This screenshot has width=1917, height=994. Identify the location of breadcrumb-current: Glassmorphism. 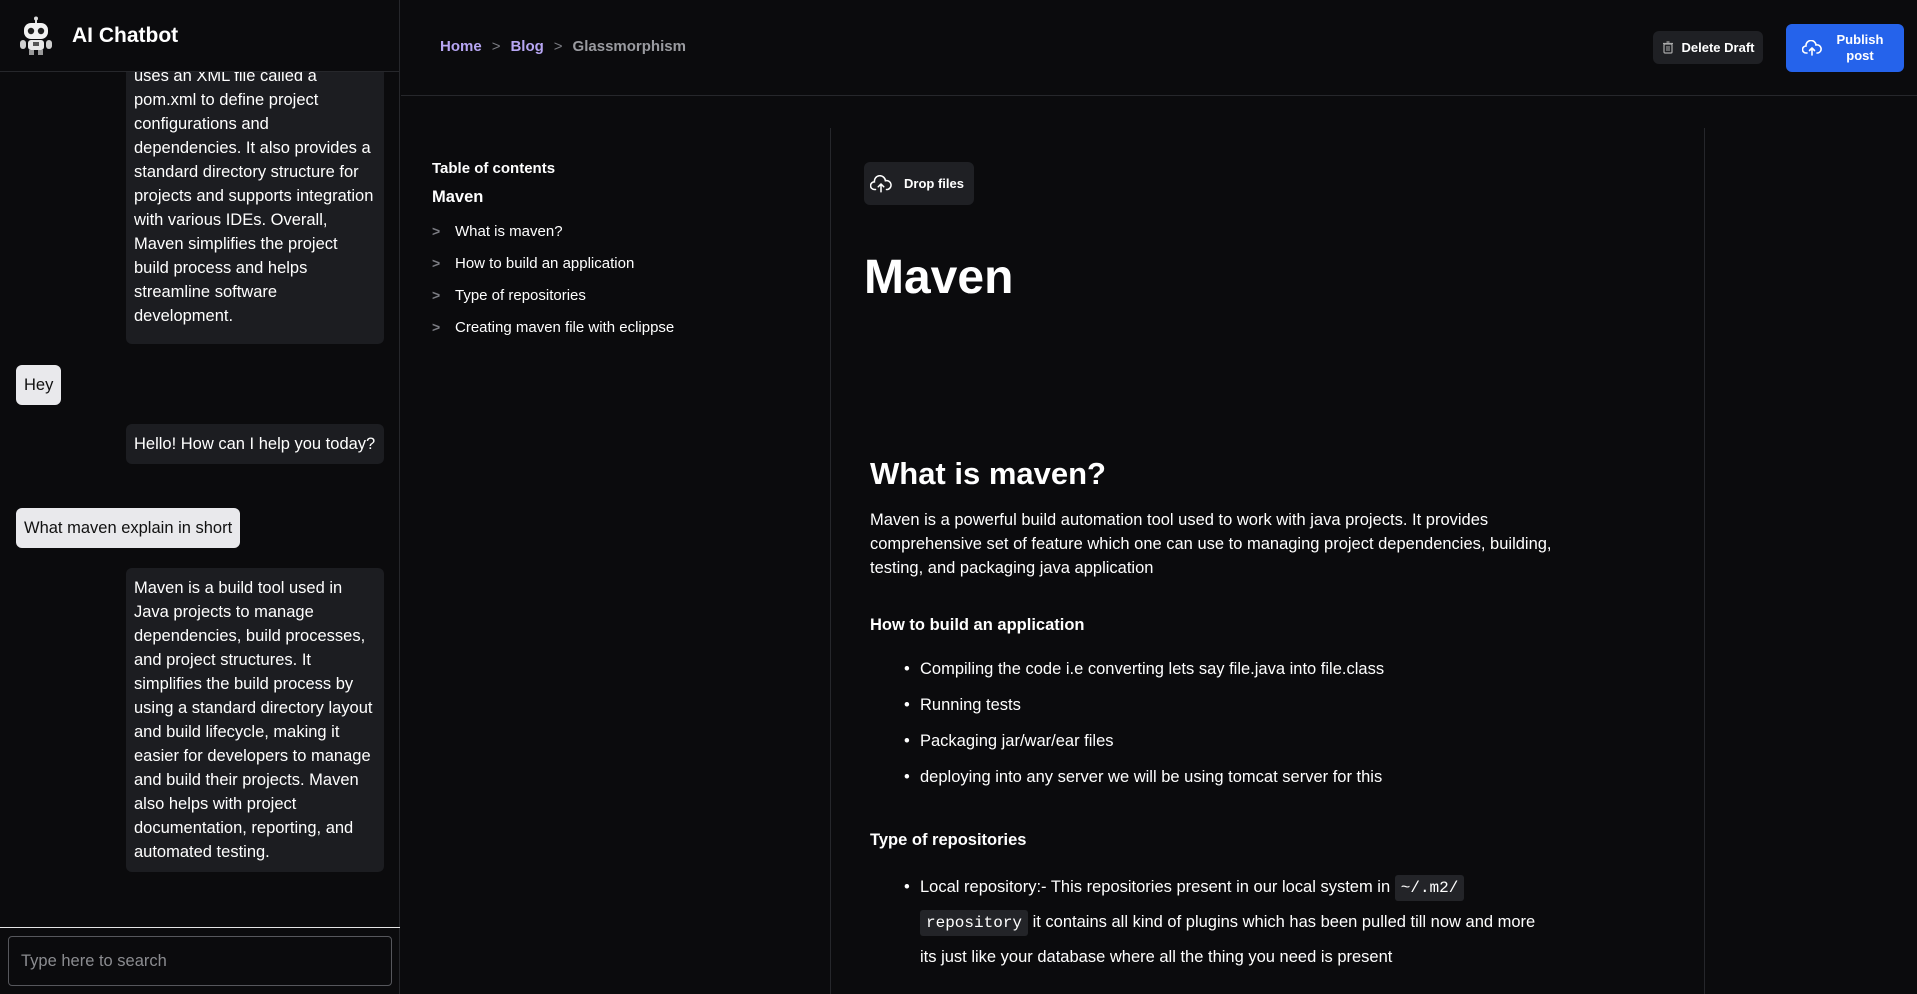
(629, 46).